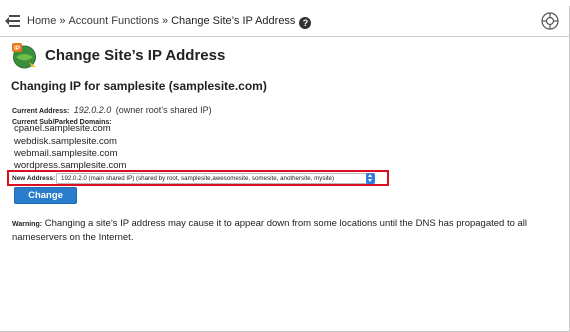  What do you see at coordinates (370, 178) in the screenshot?
I see `select-arrows-icon` at bounding box center [370, 178].